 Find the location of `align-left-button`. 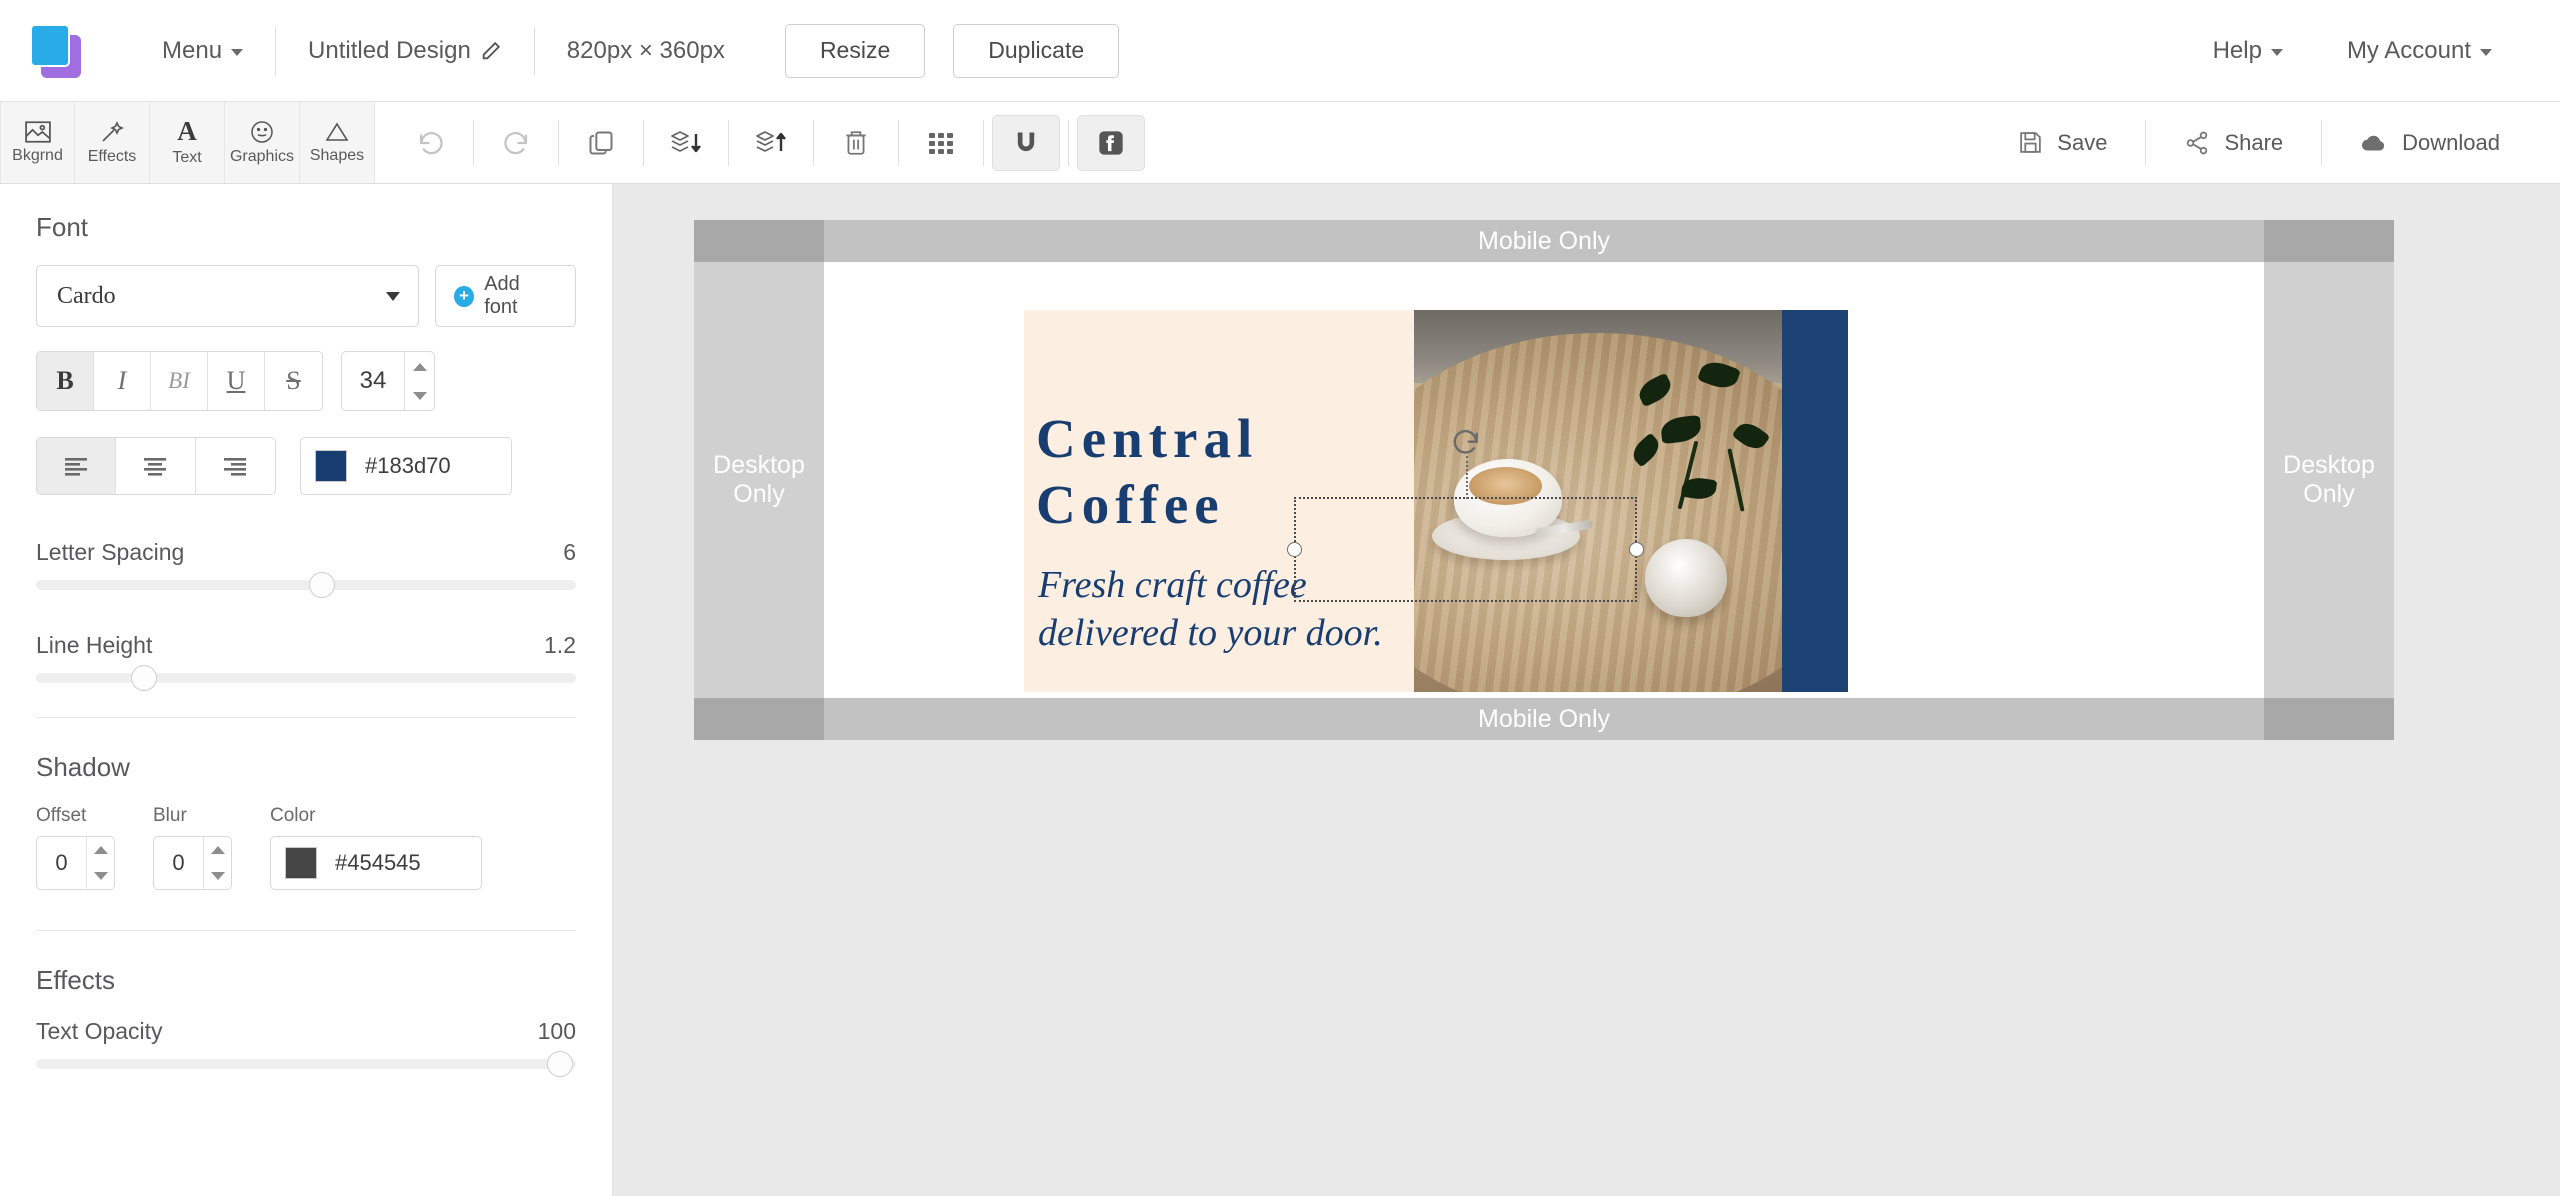

align-left-button is located at coordinates (77, 466).